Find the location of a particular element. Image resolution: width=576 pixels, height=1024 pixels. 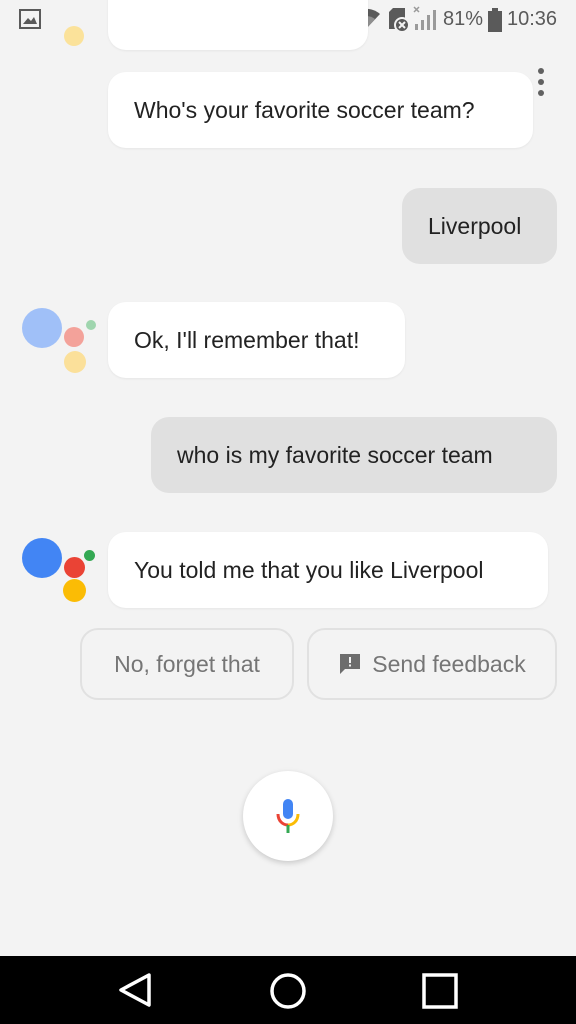

status-time: 10:36 is located at coordinates (532, 19).